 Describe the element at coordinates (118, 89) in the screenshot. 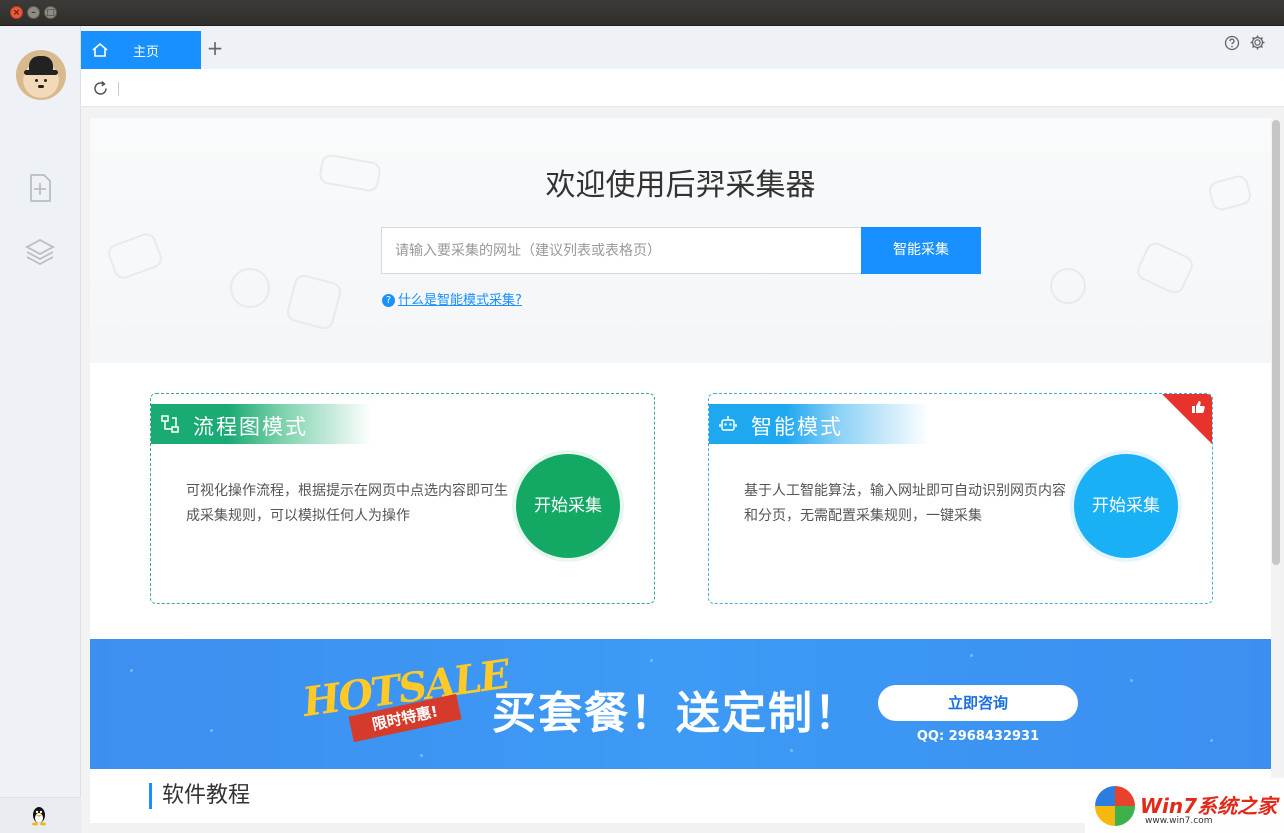

I see `toolbar-divider` at that location.